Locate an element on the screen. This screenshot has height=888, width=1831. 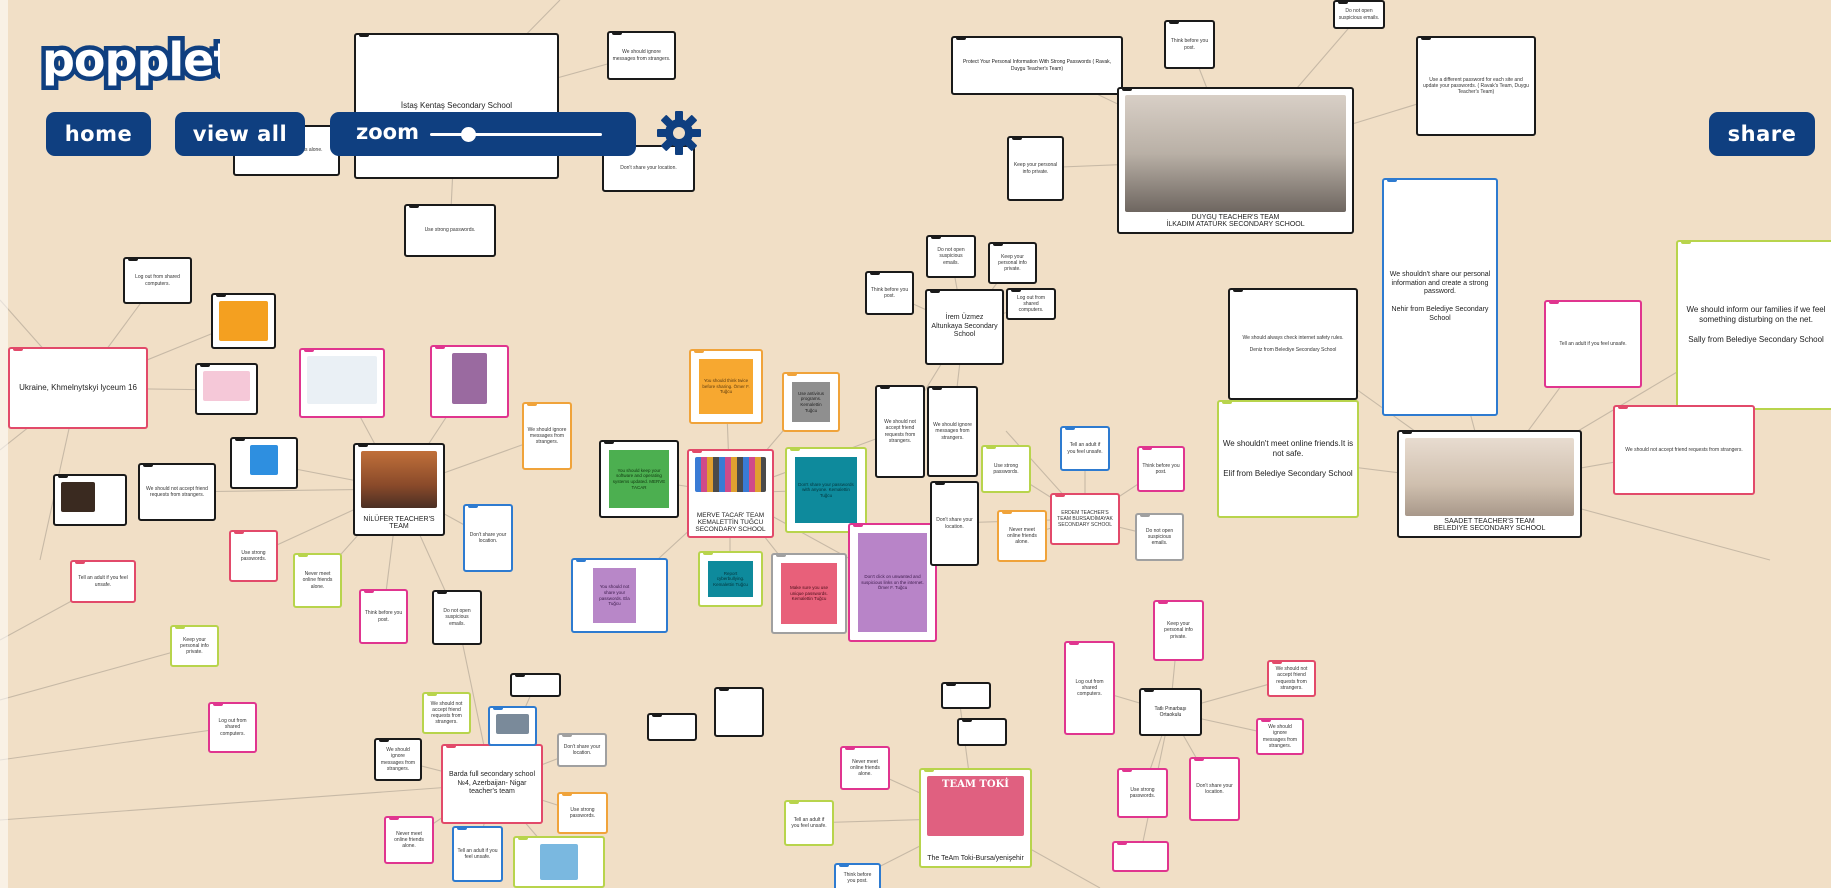
home-button: home is located at coordinates (98, 134).